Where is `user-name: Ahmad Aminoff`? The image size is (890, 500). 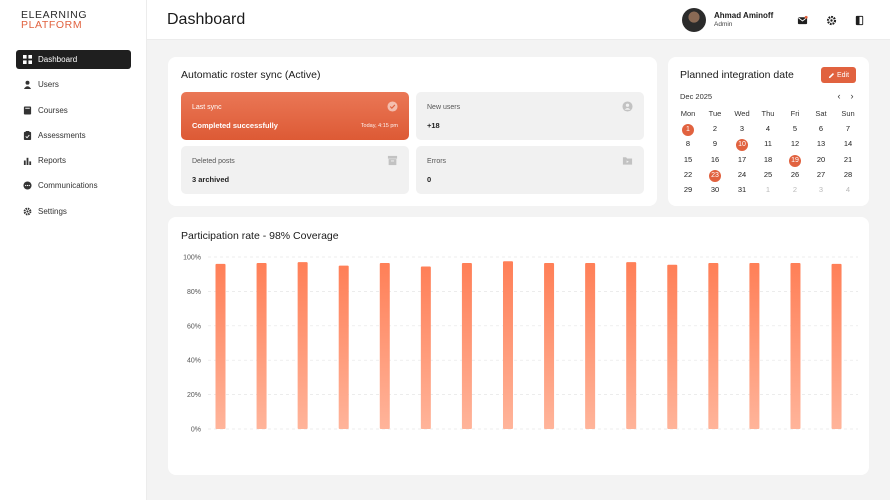
user-name: Ahmad Aminoff is located at coordinates (743, 15).